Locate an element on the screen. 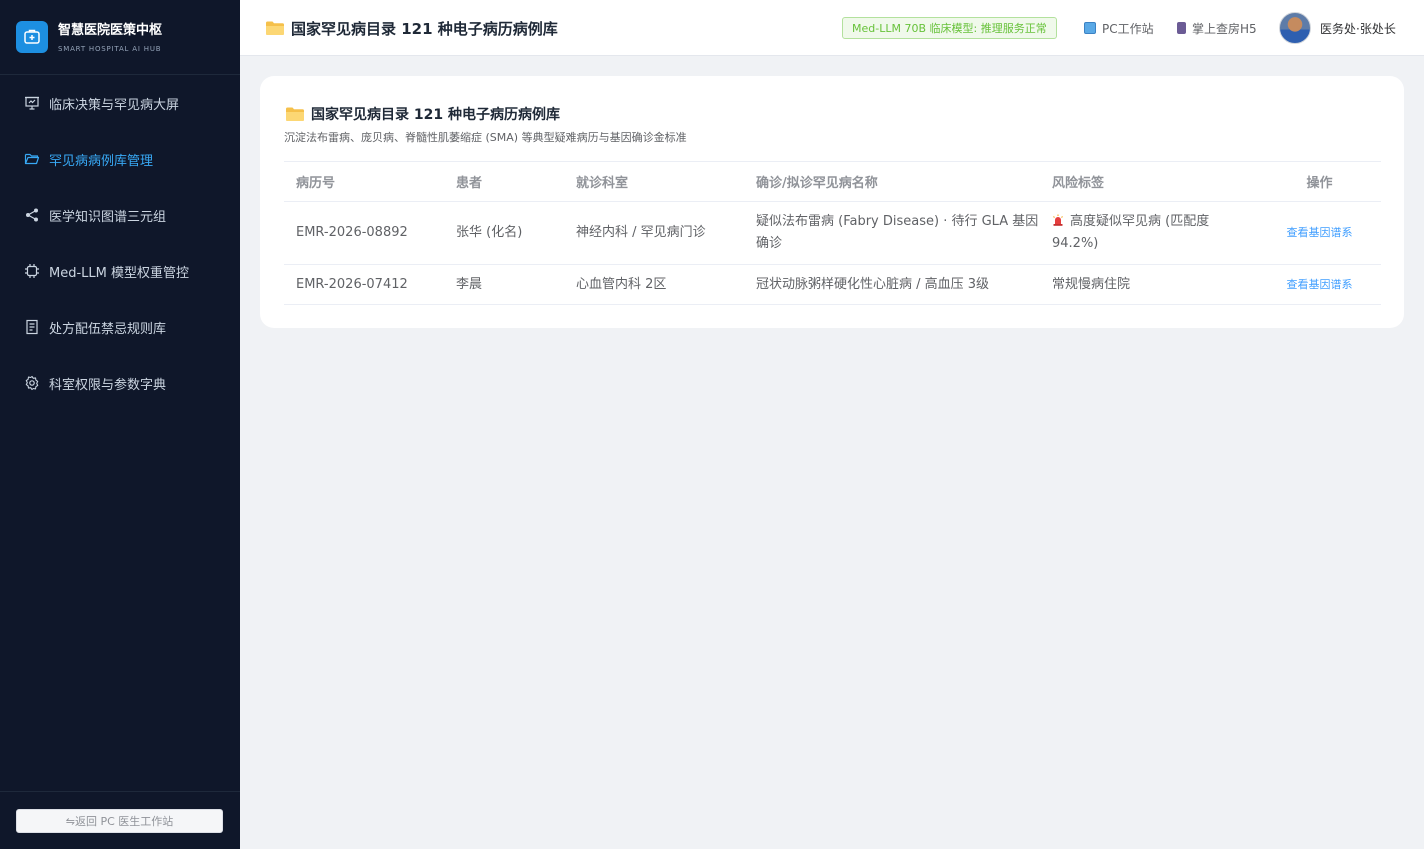  card-title-text: 国家罕见病目录 121 种电子病历病例库 is located at coordinates (435, 115).